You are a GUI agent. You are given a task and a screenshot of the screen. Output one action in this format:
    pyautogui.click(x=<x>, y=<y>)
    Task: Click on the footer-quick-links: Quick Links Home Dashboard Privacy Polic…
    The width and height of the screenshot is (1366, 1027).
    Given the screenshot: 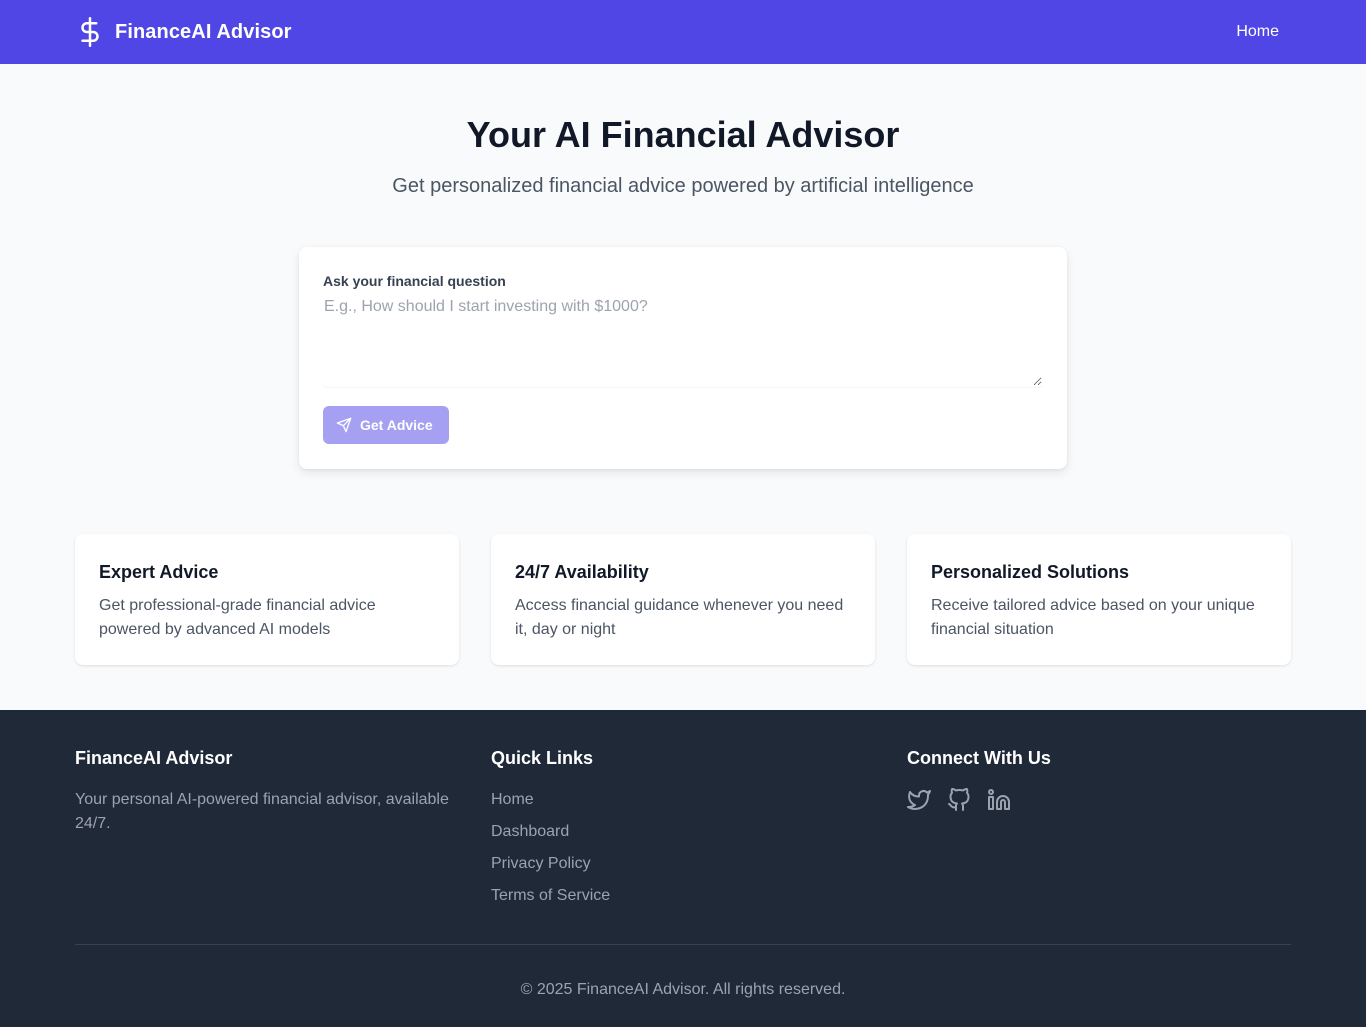 What is the action you would take?
    pyautogui.click(x=683, y=831)
    